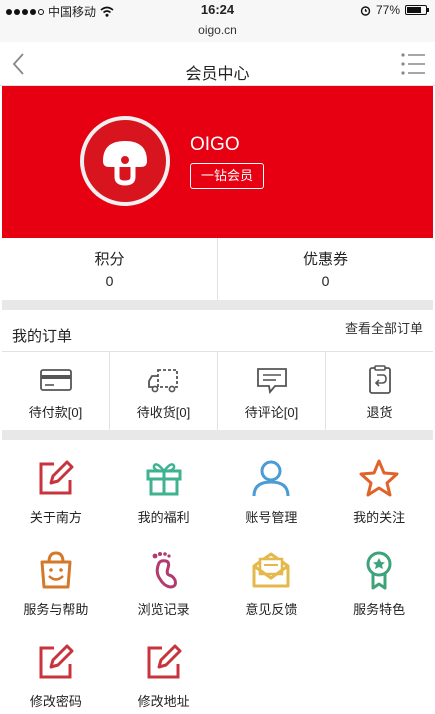  Describe the element at coordinates (55, 380) in the screenshot. I see `card-icon` at that location.